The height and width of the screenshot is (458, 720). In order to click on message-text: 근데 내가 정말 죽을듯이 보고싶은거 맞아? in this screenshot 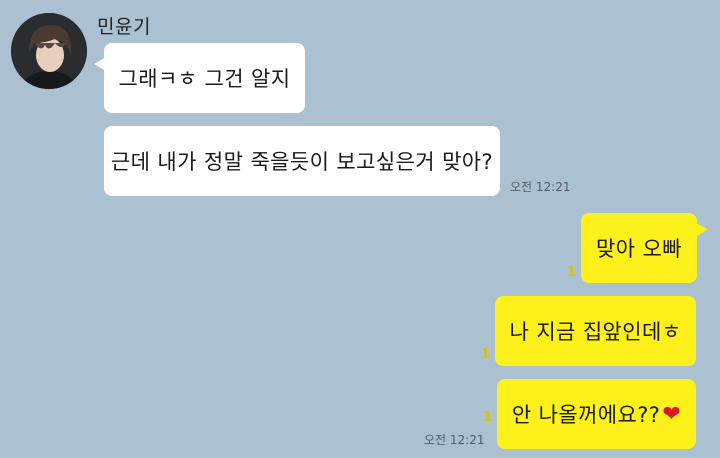, I will do `click(302, 162)`.